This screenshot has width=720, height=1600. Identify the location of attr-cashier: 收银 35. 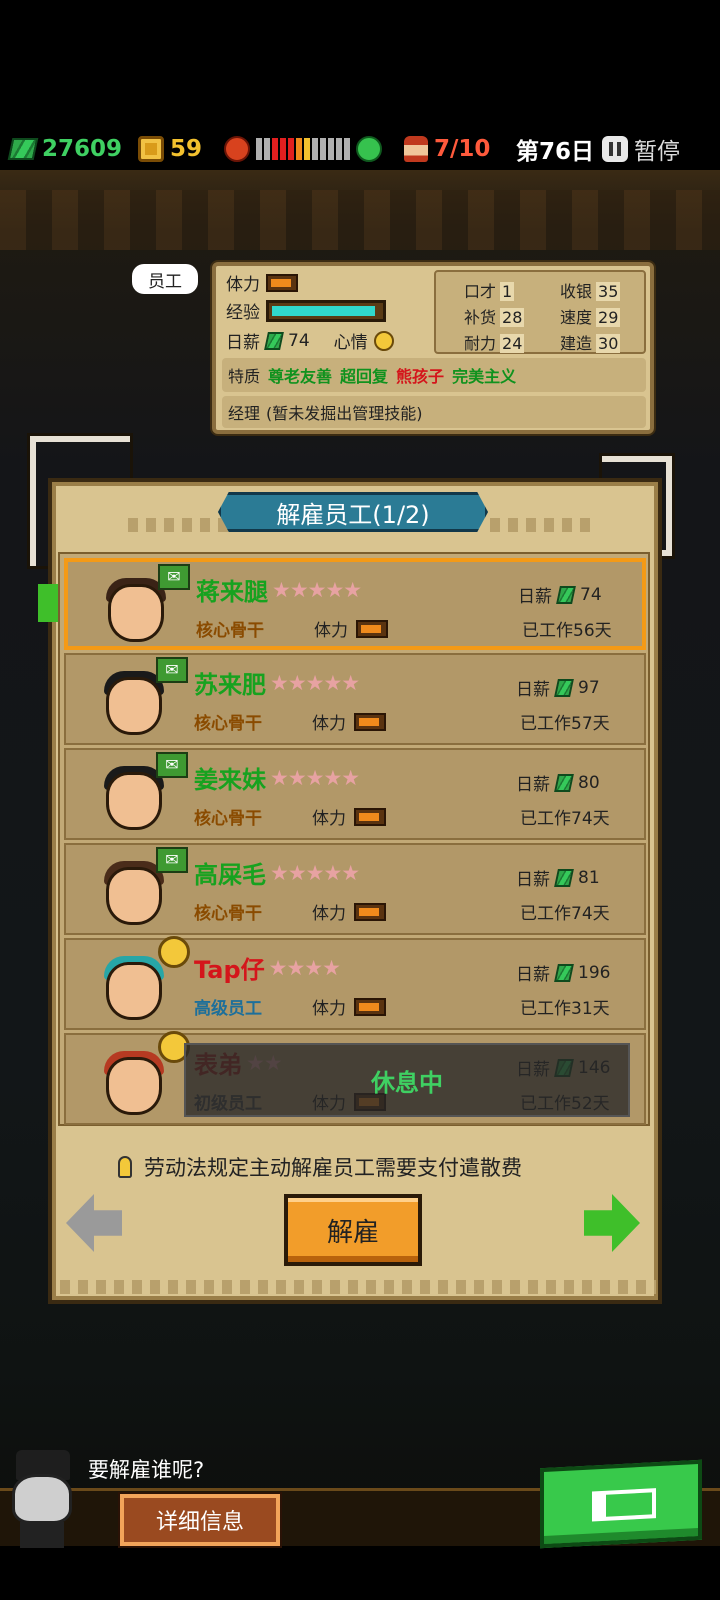
(590, 291).